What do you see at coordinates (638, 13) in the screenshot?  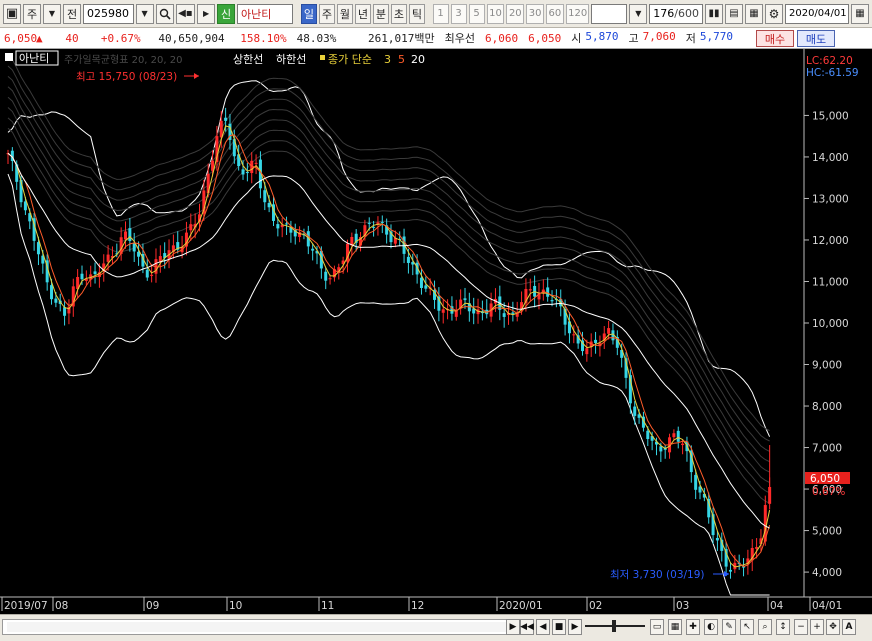 I see `interval-dropdown-icon: ▼` at bounding box center [638, 13].